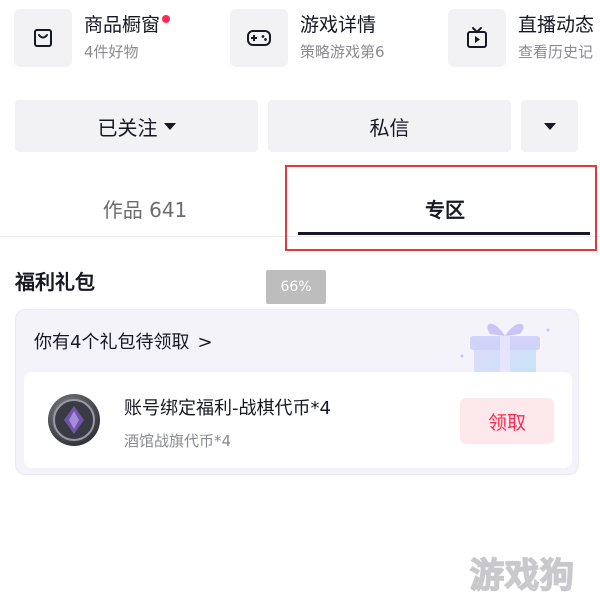 This screenshot has width=600, height=600. Describe the element at coordinates (556, 52) in the screenshot. I see `entry-live-updates-subtitle: 查看历史记` at that location.